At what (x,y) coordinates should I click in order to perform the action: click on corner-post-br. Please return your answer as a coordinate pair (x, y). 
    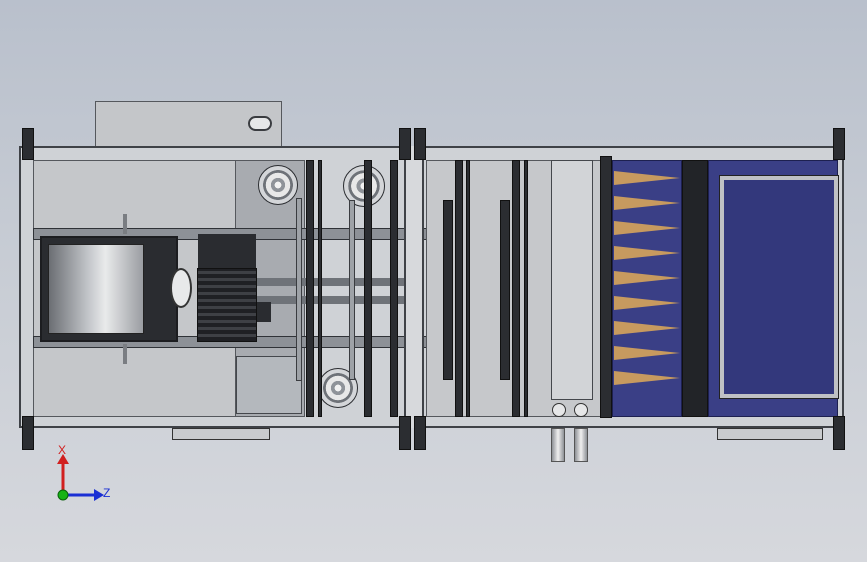
    Looking at the image, I should click on (839, 433).